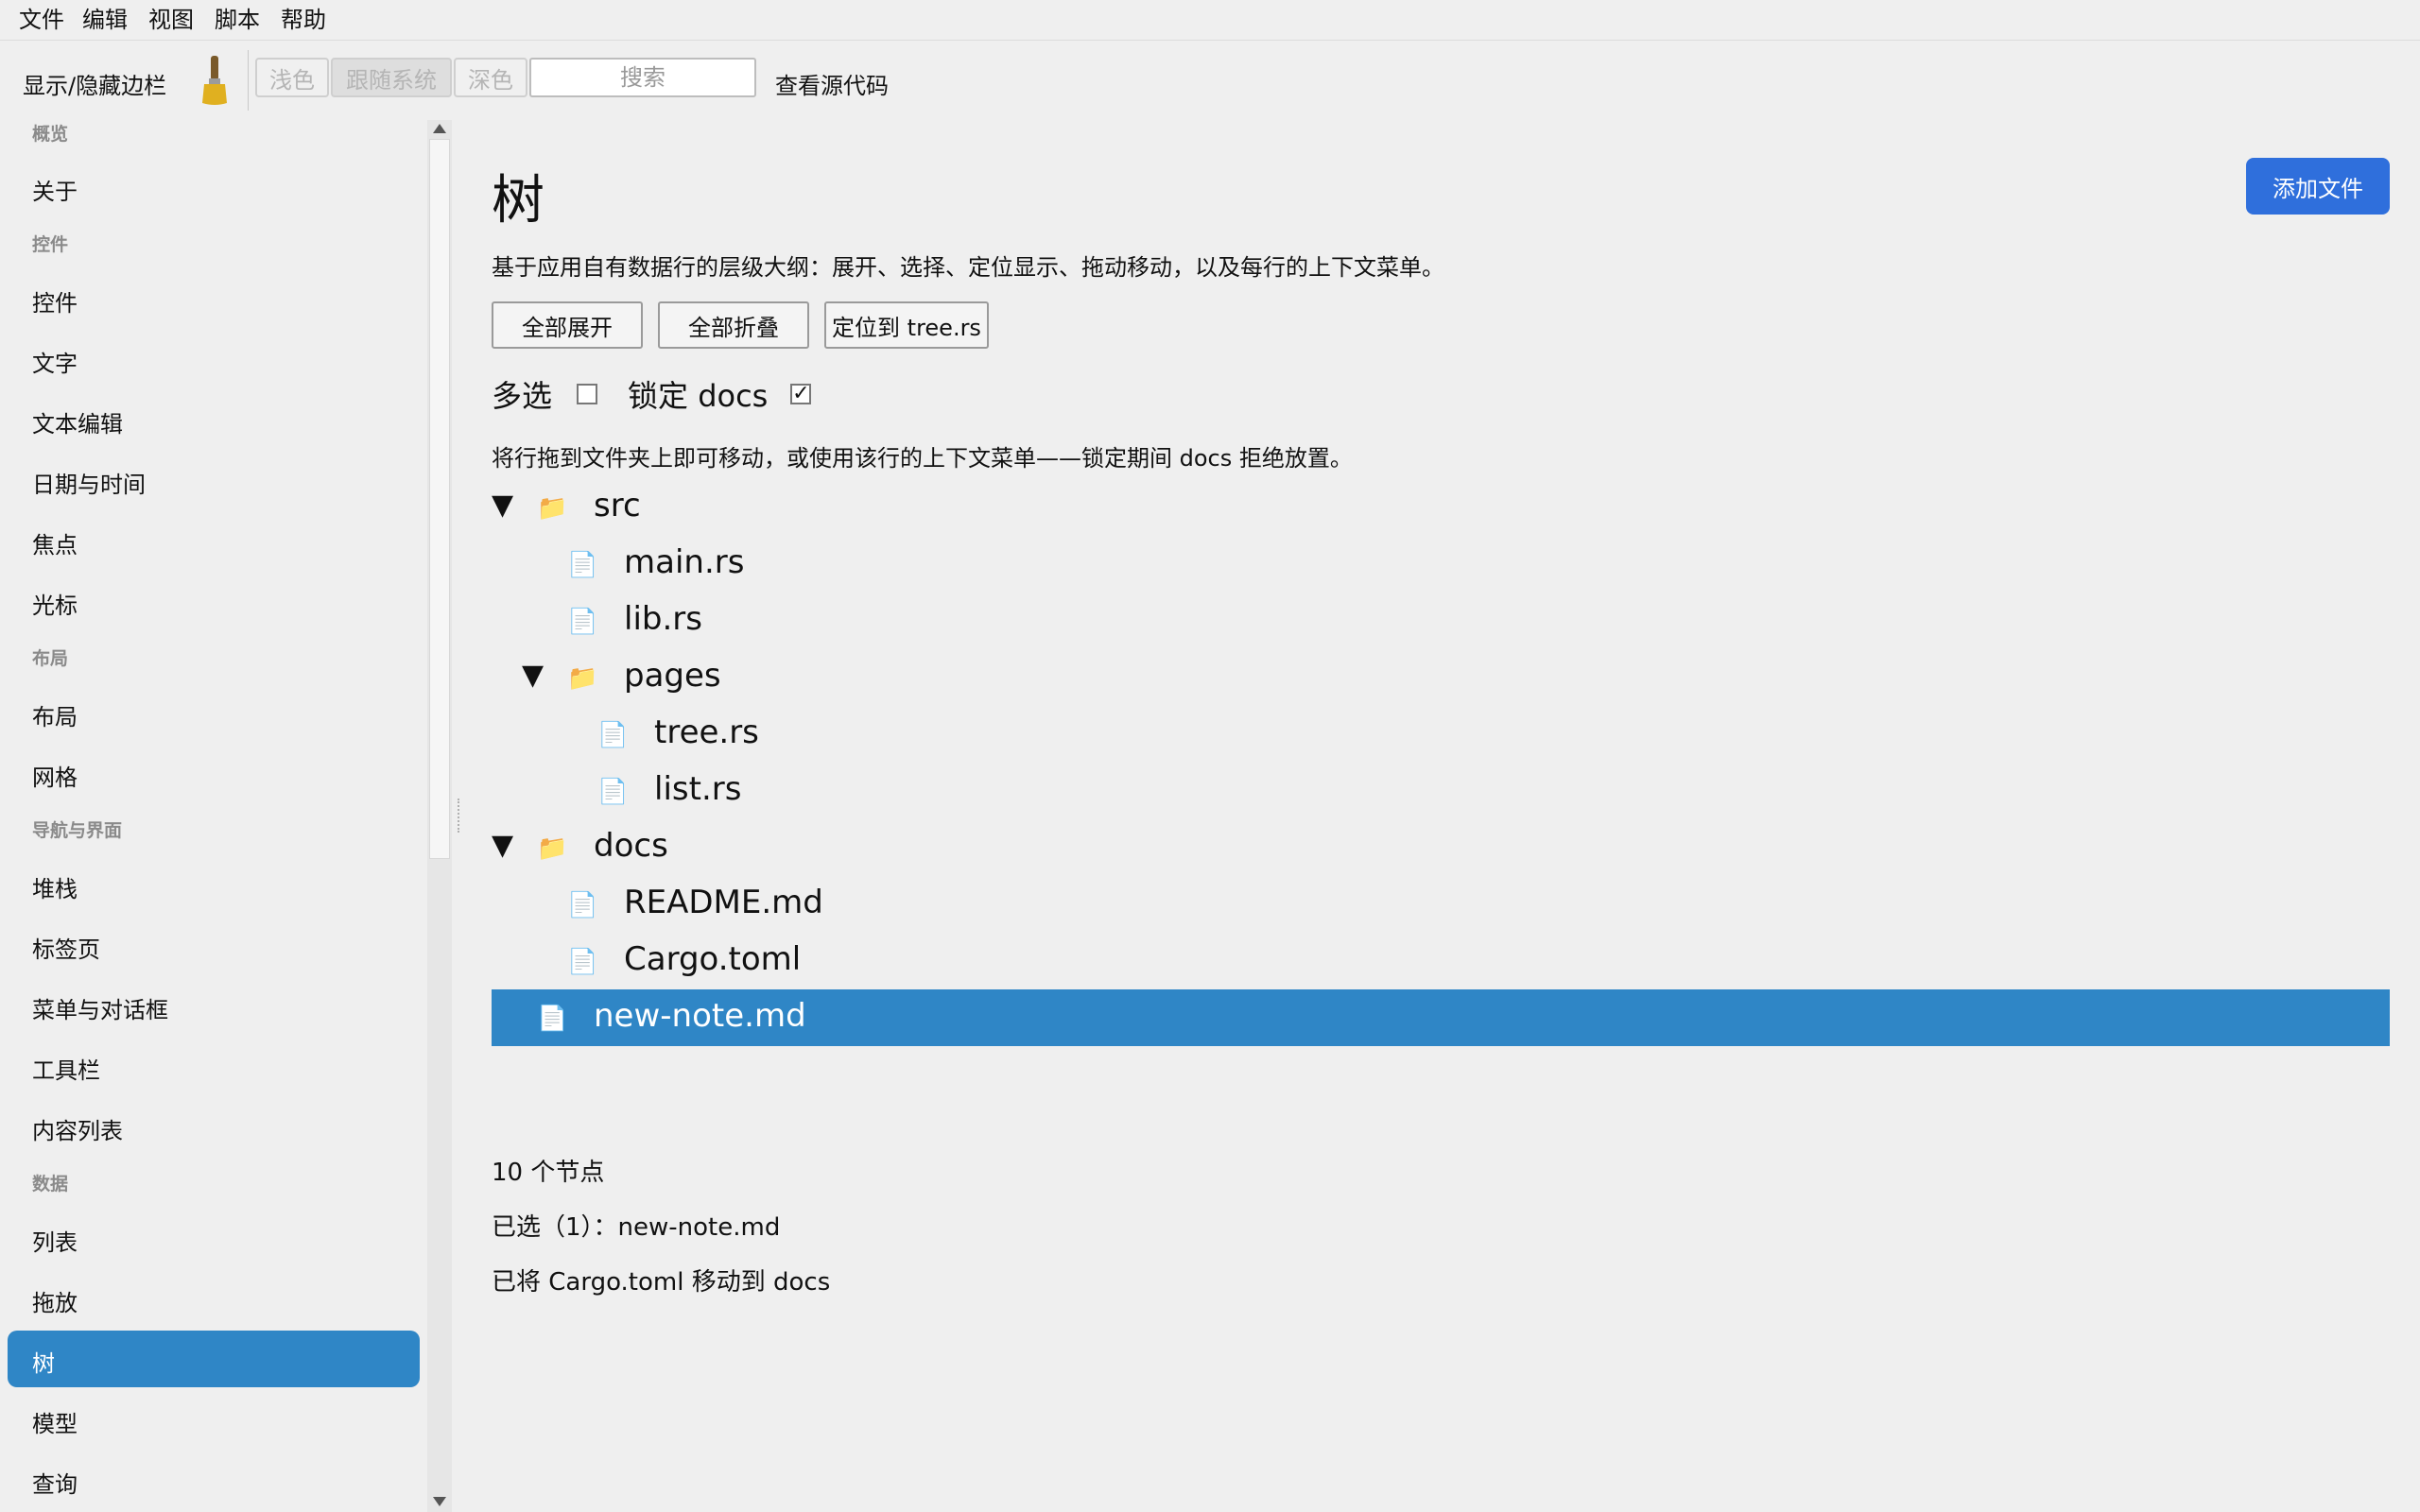 The height and width of the screenshot is (1512, 2420). Describe the element at coordinates (698, 789) in the screenshot. I see `tree-row-label: list.rs` at that location.